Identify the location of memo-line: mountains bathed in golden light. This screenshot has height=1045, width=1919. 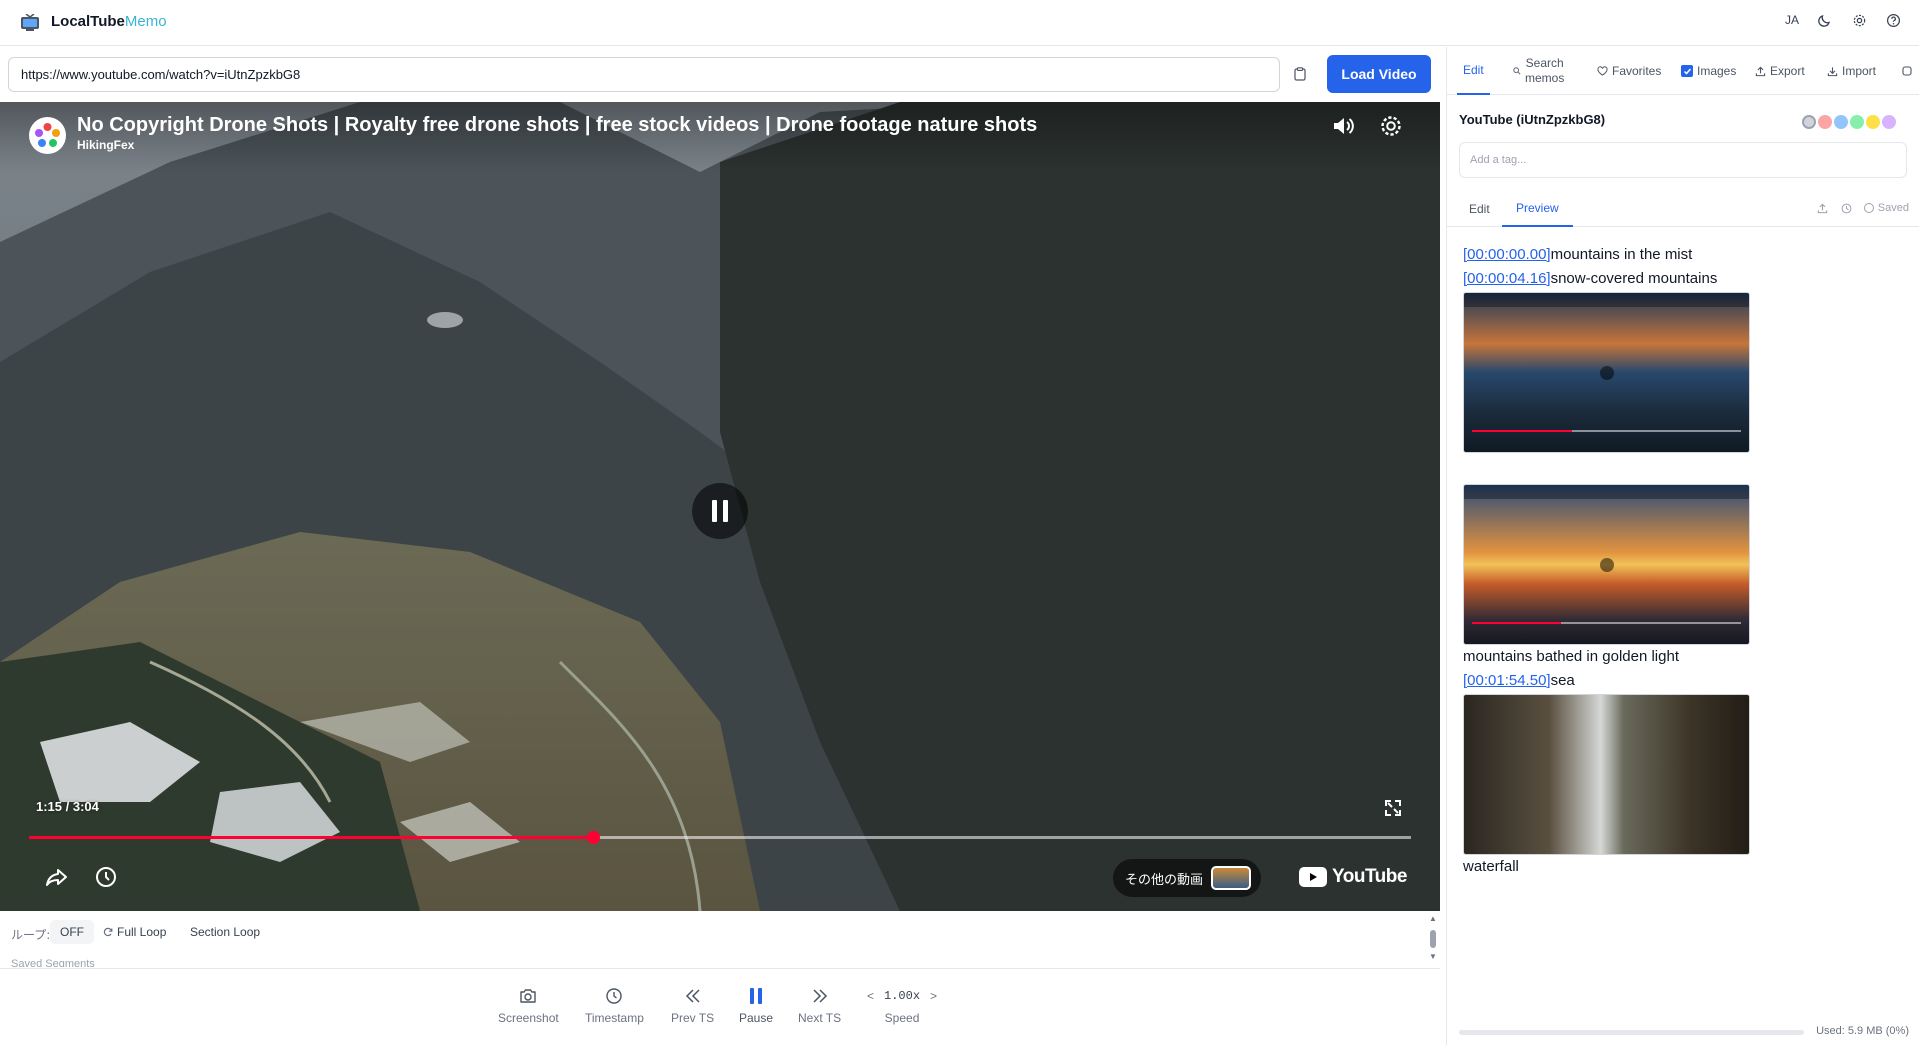
(1571, 656).